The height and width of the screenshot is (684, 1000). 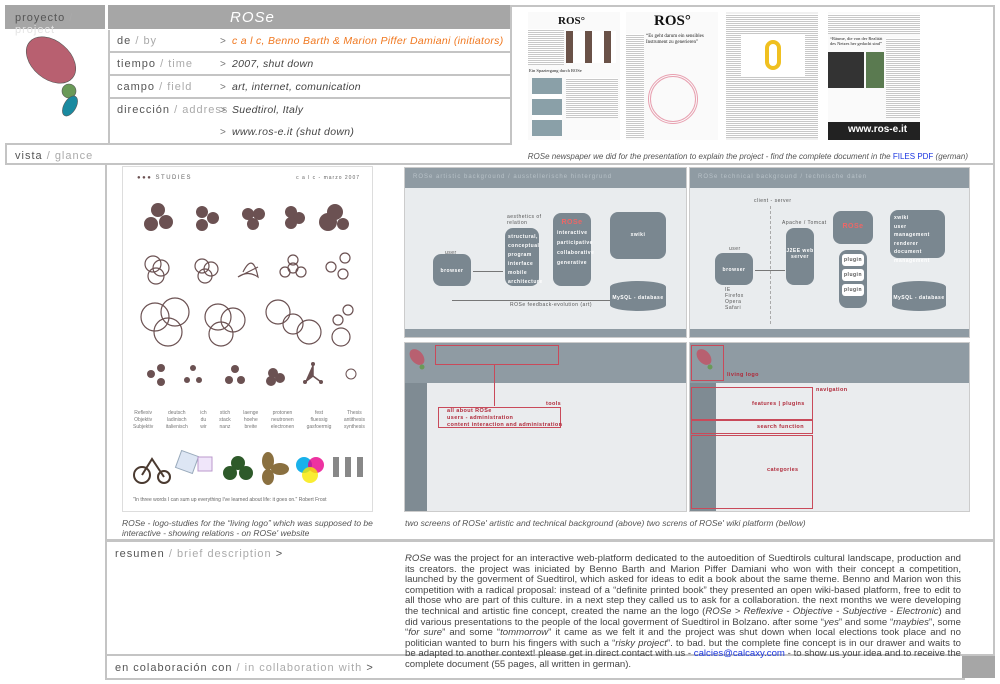 What do you see at coordinates (734, 269) in the screenshot?
I see `browser-node: browser` at bounding box center [734, 269].